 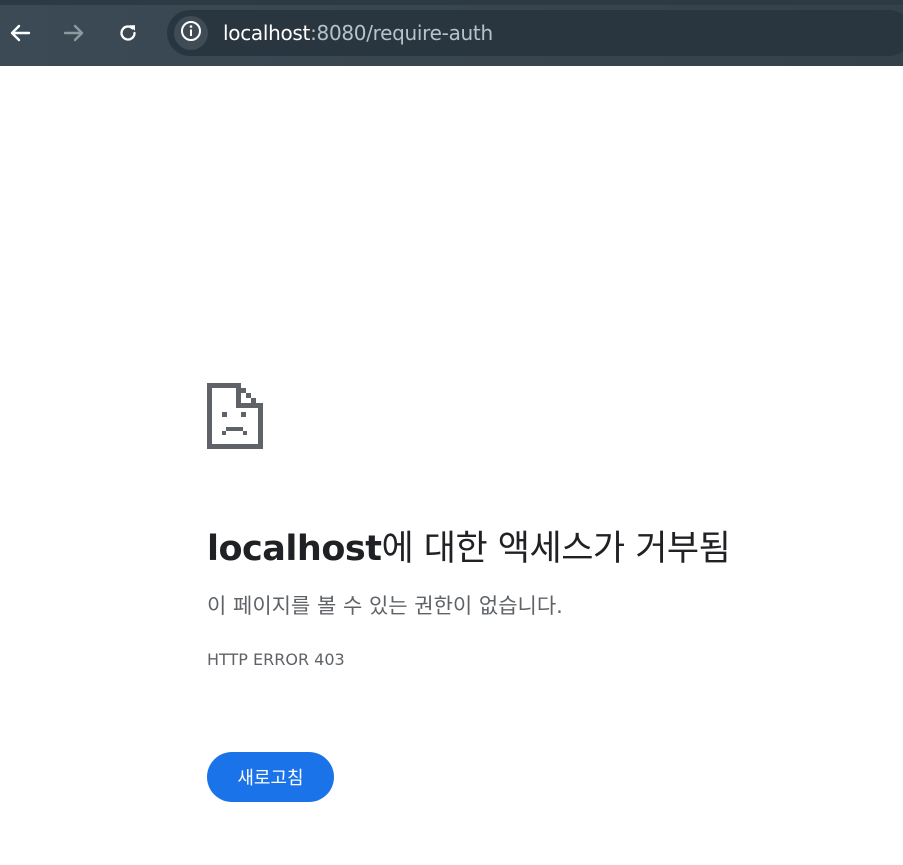 What do you see at coordinates (267, 33) in the screenshot?
I see `url-host: localhost` at bounding box center [267, 33].